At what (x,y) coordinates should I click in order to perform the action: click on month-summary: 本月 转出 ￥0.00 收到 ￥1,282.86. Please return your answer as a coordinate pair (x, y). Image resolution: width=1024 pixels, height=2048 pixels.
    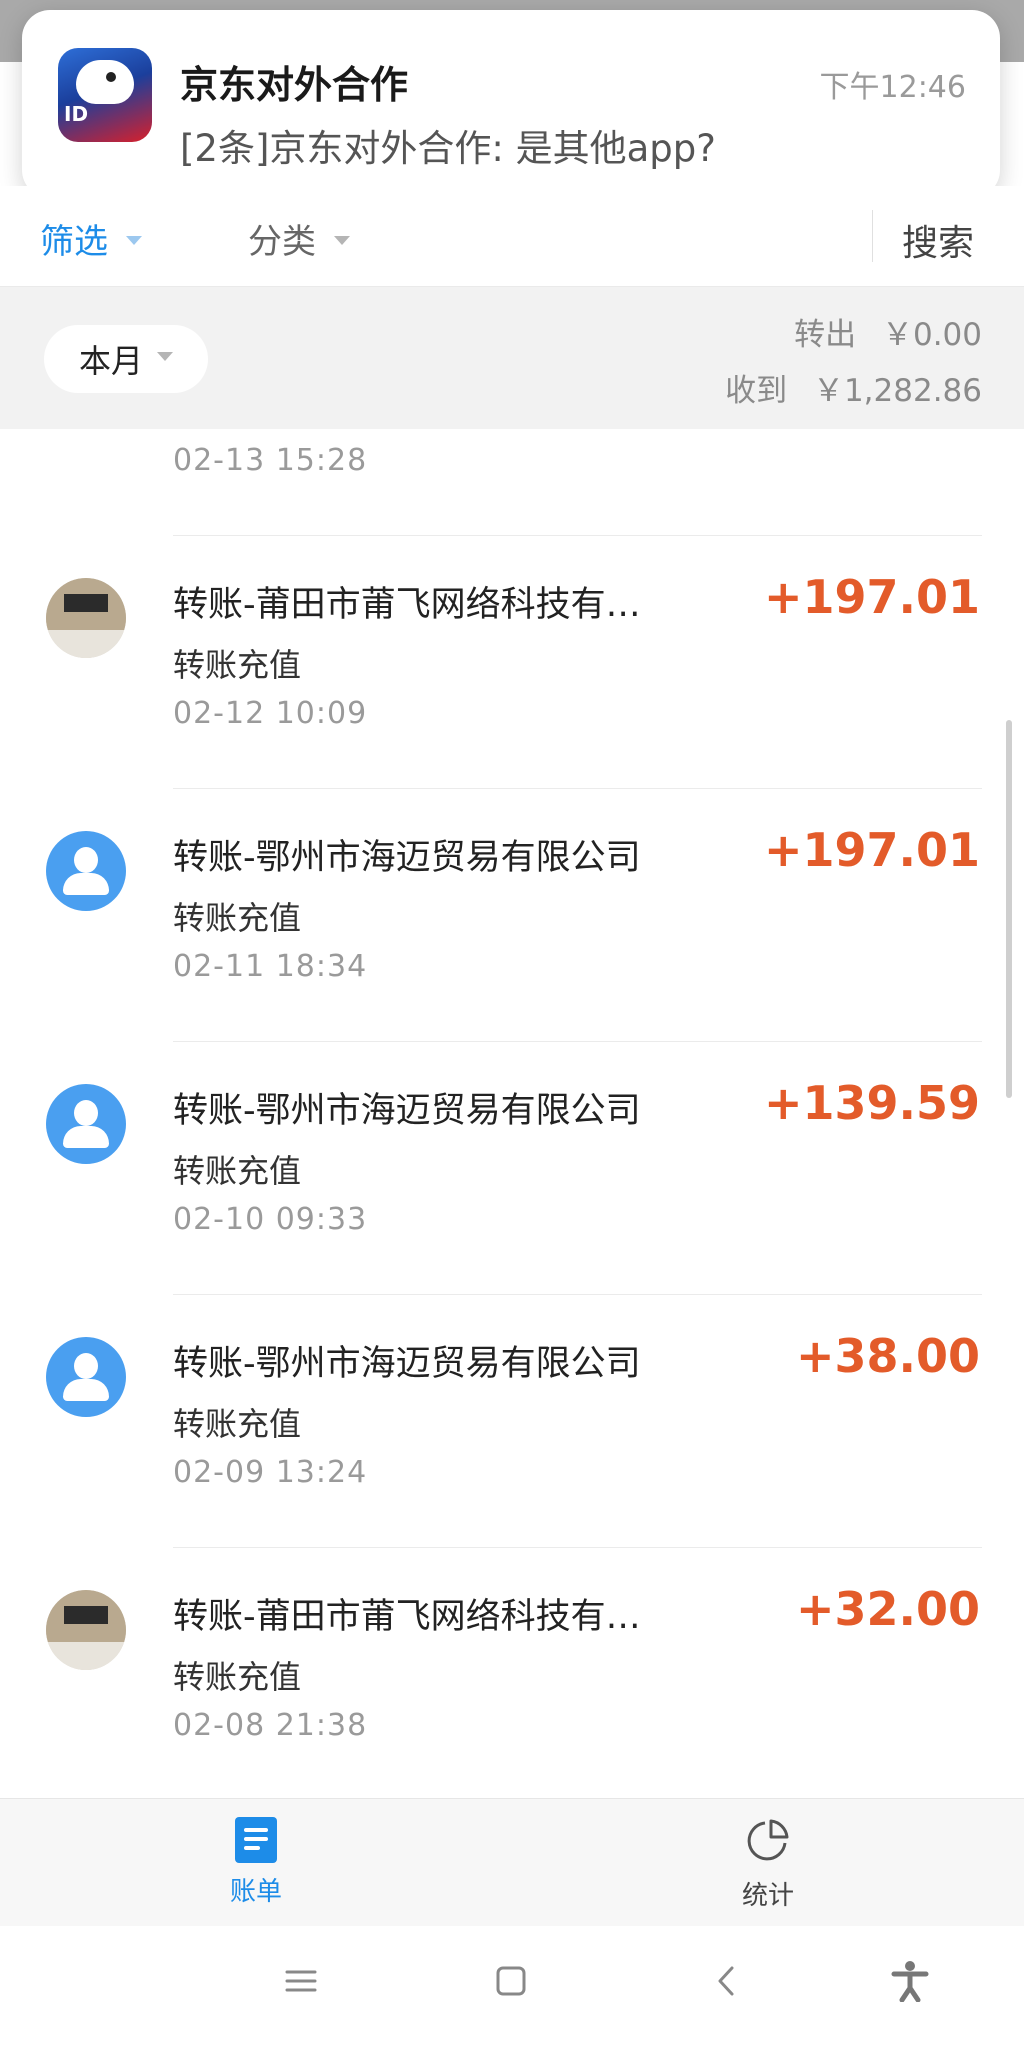
    Looking at the image, I should click on (512, 358).